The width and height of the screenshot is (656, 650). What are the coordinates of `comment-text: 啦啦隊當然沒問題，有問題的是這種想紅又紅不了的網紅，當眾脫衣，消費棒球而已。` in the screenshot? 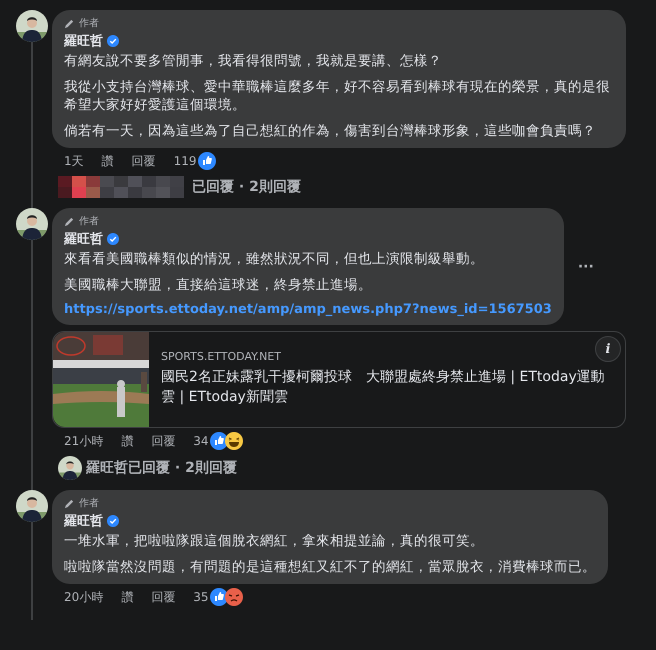 It's located at (330, 567).